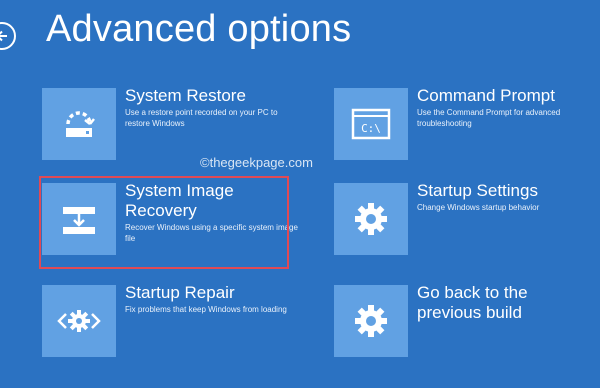 This screenshot has width=600, height=388. I want to click on startup-repair-icon, so click(79, 321).